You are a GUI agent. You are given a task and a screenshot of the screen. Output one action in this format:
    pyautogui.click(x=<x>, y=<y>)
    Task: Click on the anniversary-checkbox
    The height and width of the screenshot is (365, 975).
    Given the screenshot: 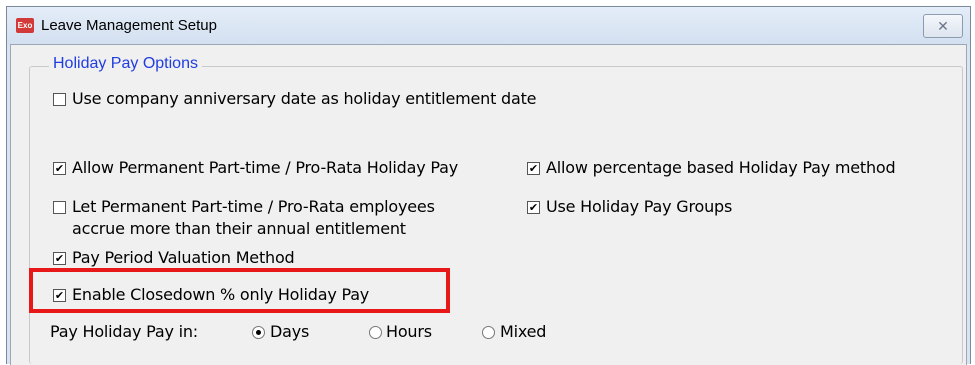 What is the action you would take?
    pyautogui.click(x=59, y=99)
    